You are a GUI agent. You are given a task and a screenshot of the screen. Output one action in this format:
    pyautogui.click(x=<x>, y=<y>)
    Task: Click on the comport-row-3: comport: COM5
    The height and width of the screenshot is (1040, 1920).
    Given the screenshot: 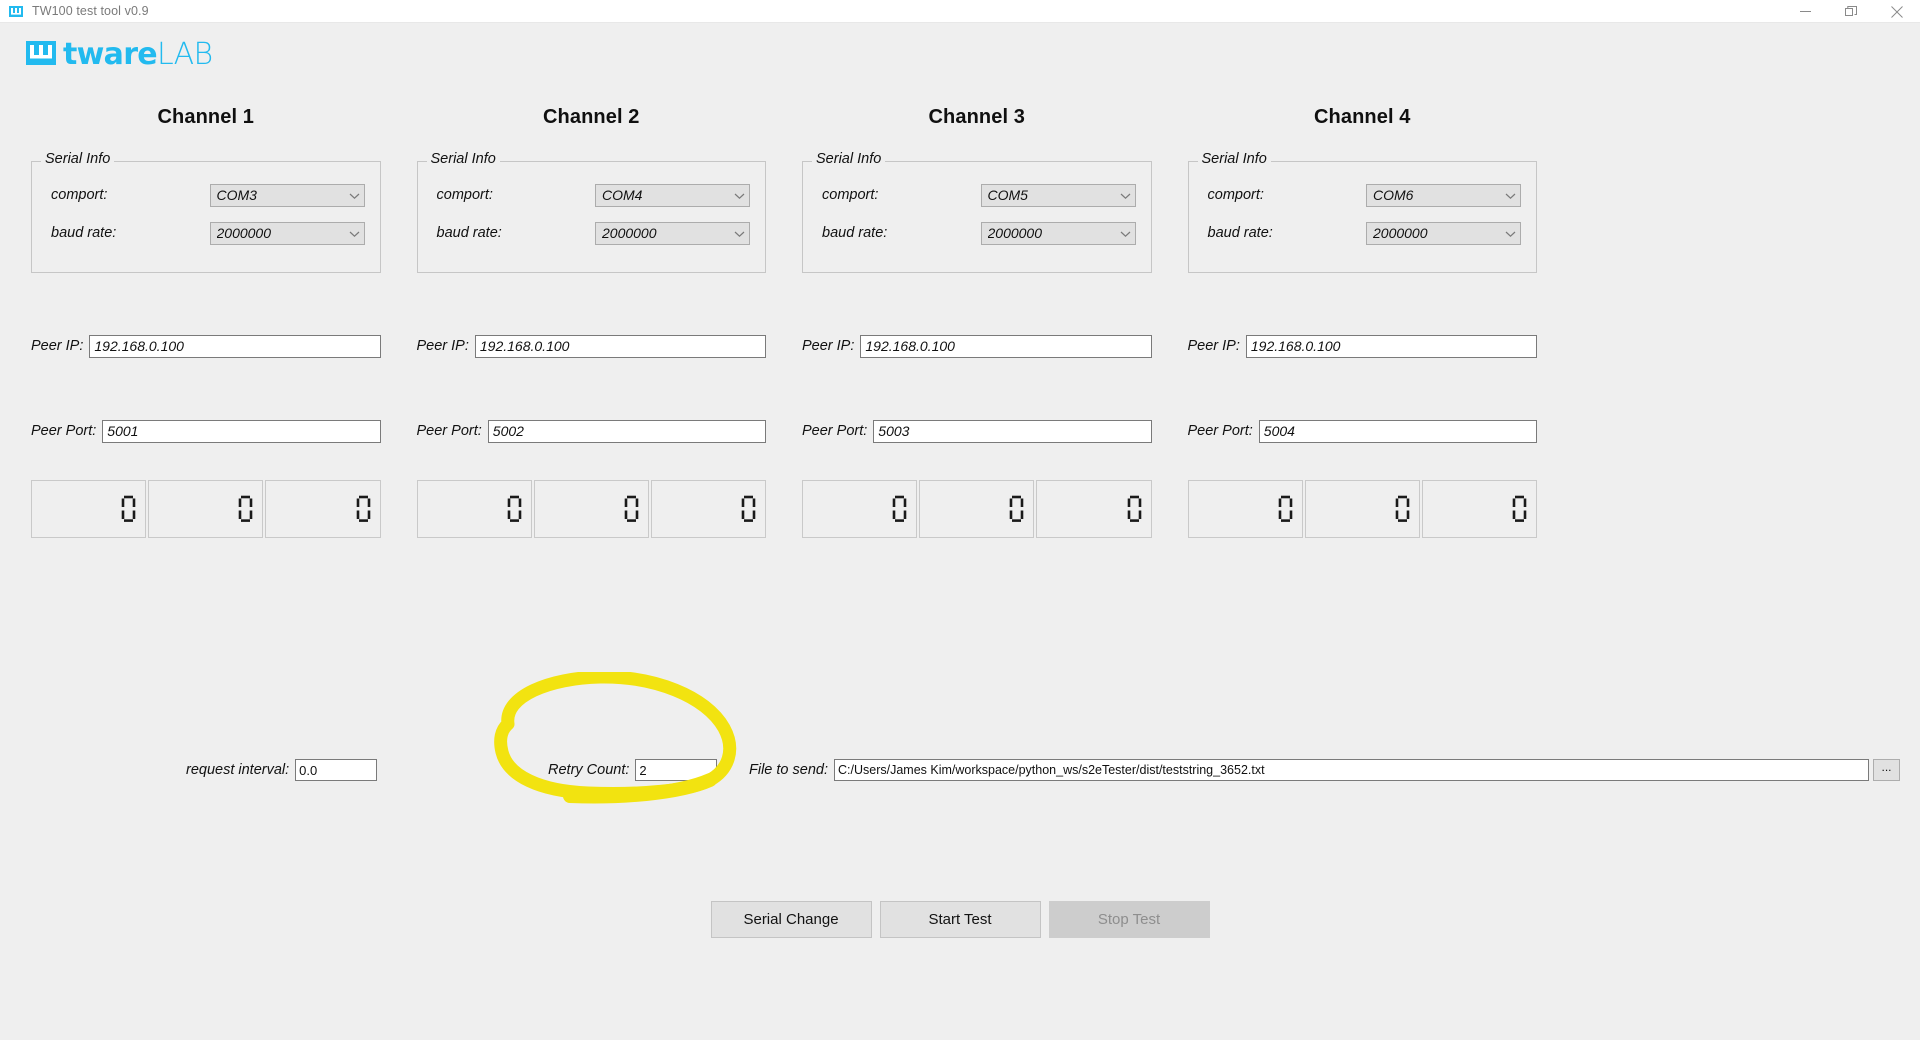 What is the action you would take?
    pyautogui.click(x=977, y=195)
    